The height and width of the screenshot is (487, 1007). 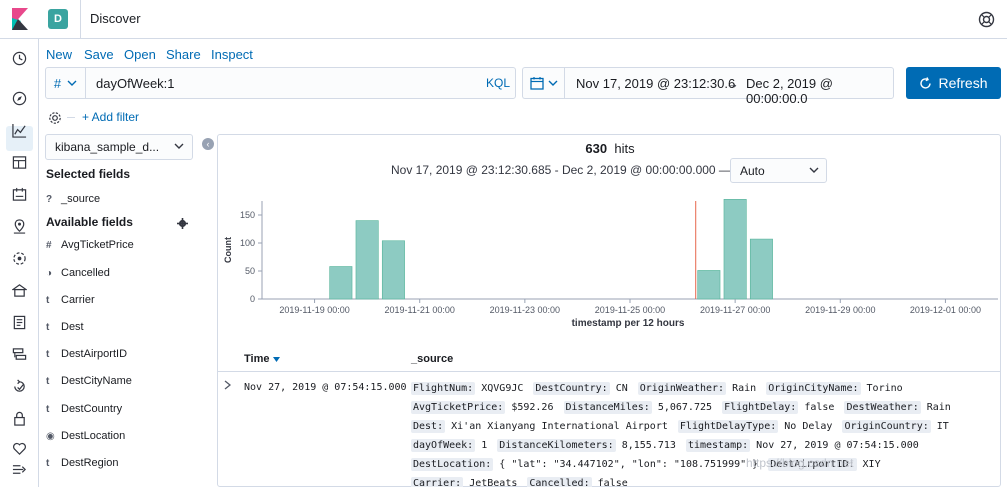 I want to click on refresh-icon, so click(x=926, y=82).